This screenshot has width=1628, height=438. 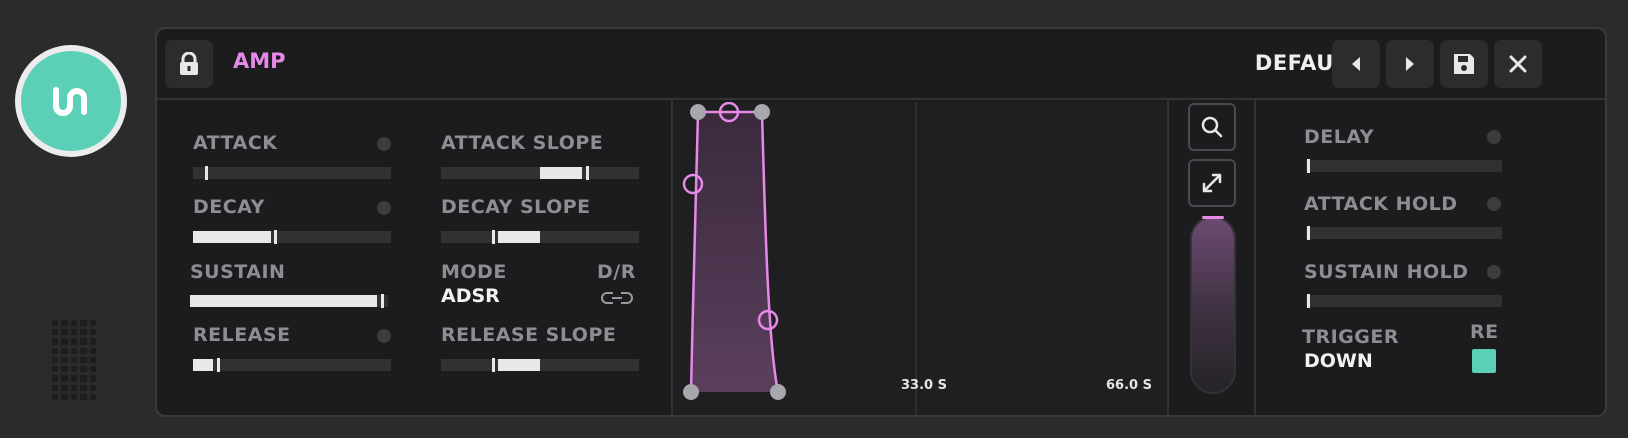 I want to click on dr-label: D/R, so click(x=616, y=272).